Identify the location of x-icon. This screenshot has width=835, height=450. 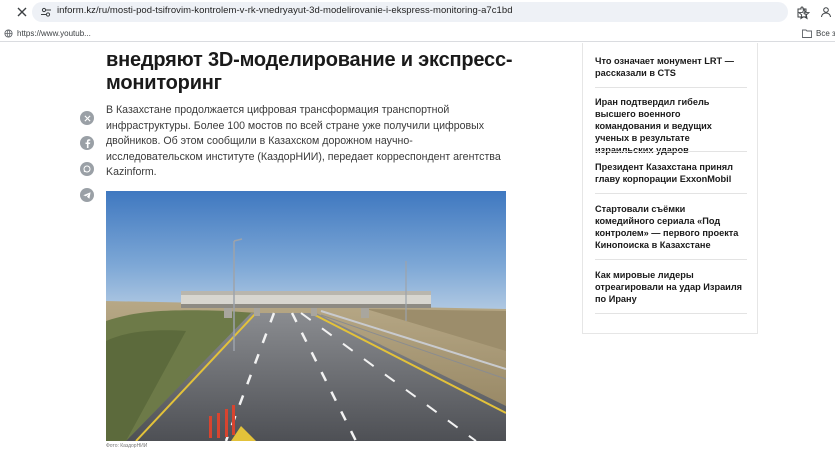
(87, 118).